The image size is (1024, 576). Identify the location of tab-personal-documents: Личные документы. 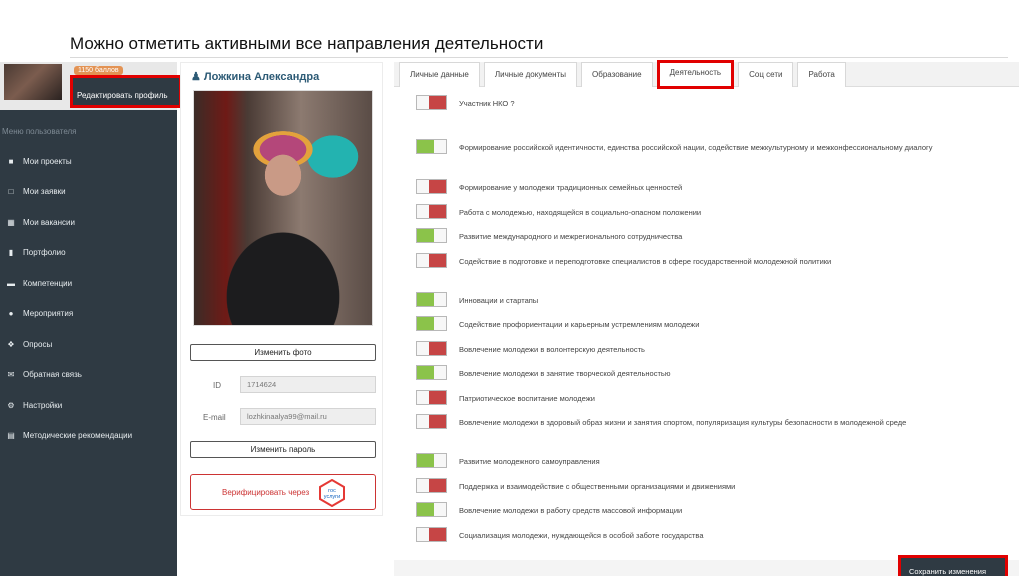
(530, 74).